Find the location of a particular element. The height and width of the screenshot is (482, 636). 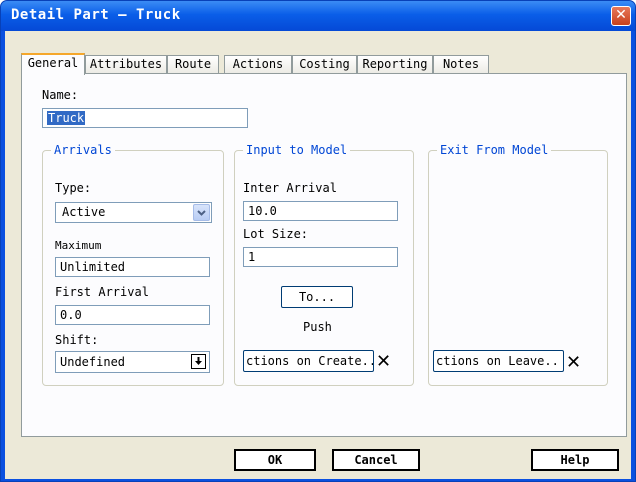

tab-label: Attributes is located at coordinates (126, 64).